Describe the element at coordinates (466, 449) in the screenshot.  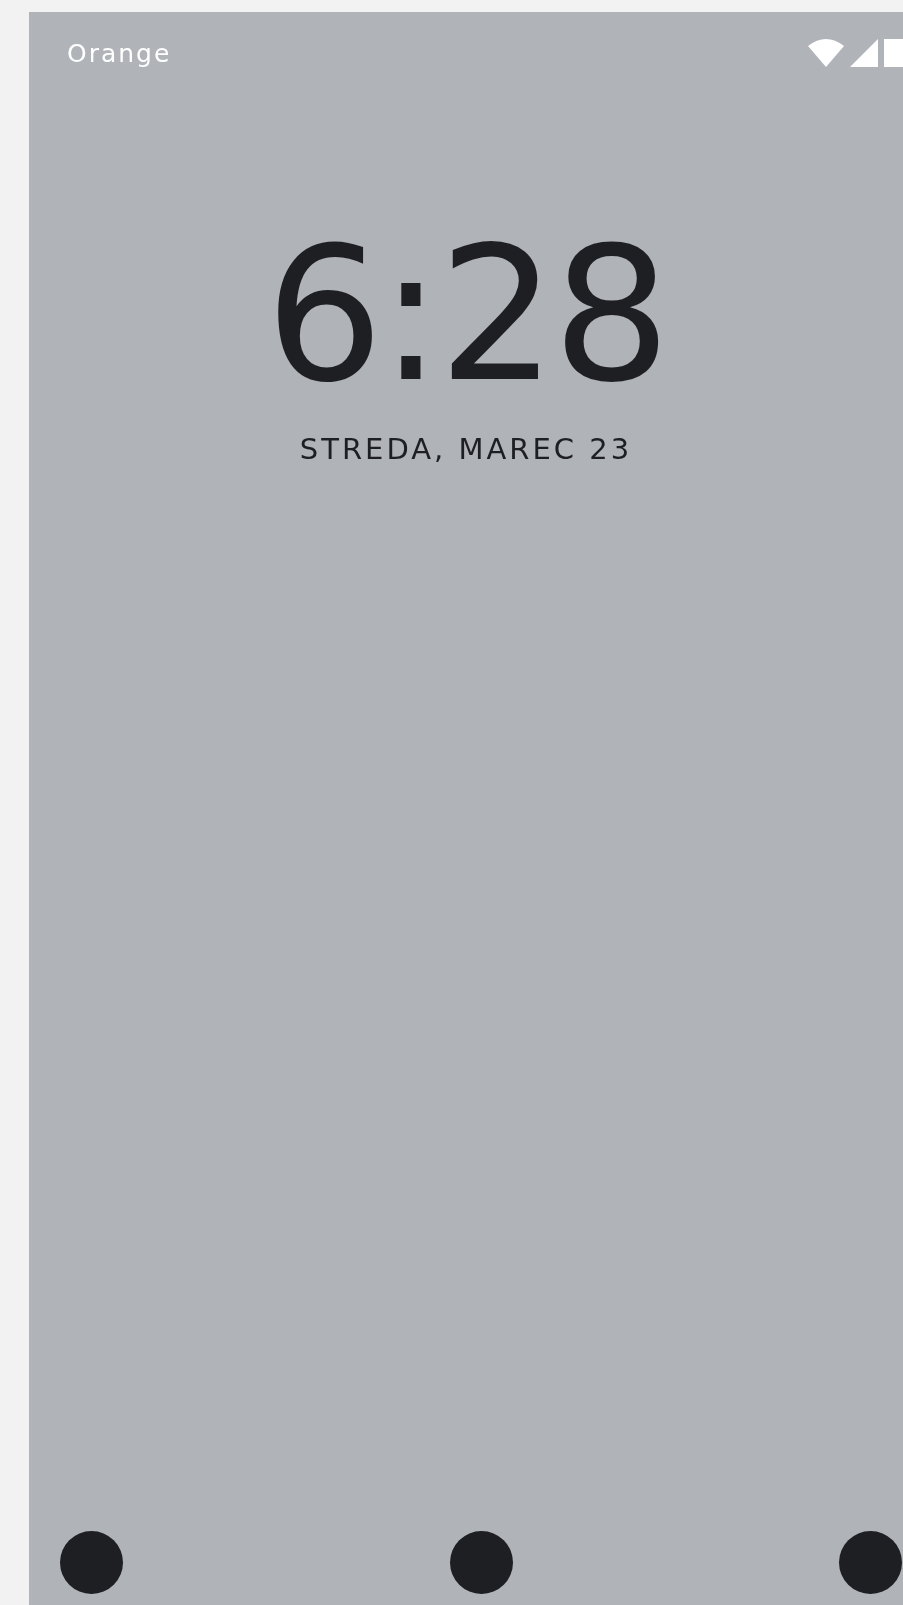
I see `clock-date: STREDA, MAREC 23` at that location.